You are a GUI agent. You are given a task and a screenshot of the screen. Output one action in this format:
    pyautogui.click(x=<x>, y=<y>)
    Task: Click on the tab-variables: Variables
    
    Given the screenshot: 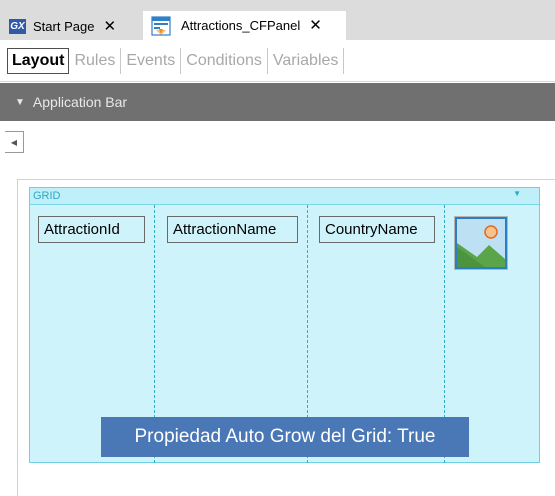 What is the action you would take?
    pyautogui.click(x=306, y=61)
    